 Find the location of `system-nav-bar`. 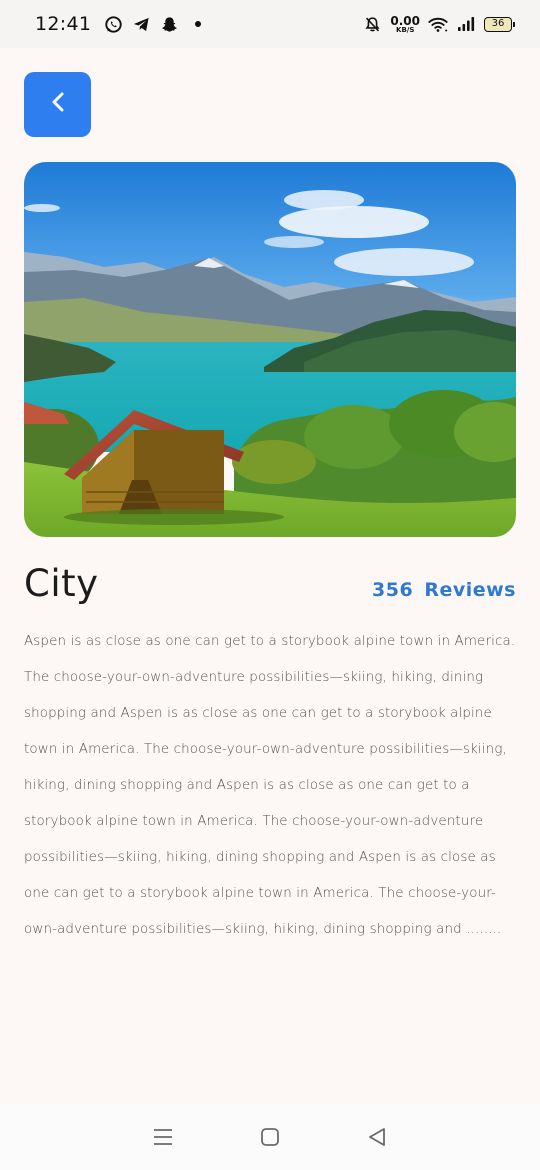

system-nav-bar is located at coordinates (270, 1137).